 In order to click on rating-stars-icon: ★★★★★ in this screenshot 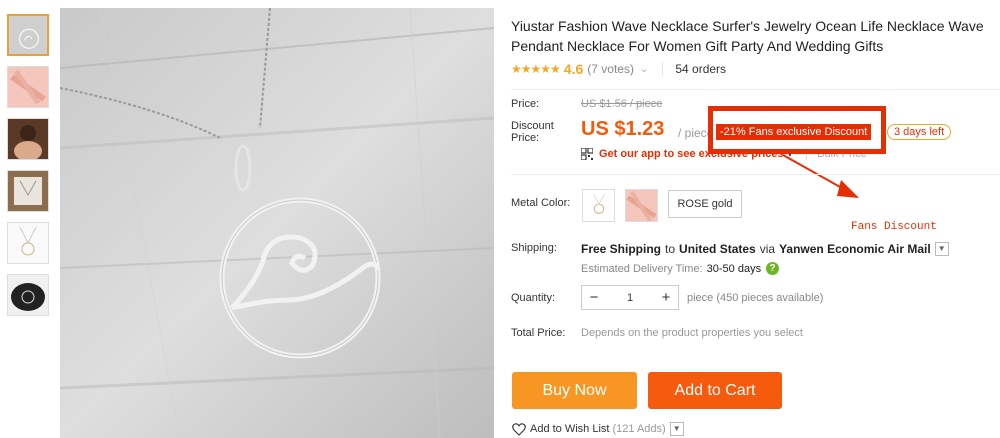, I will do `click(536, 69)`.